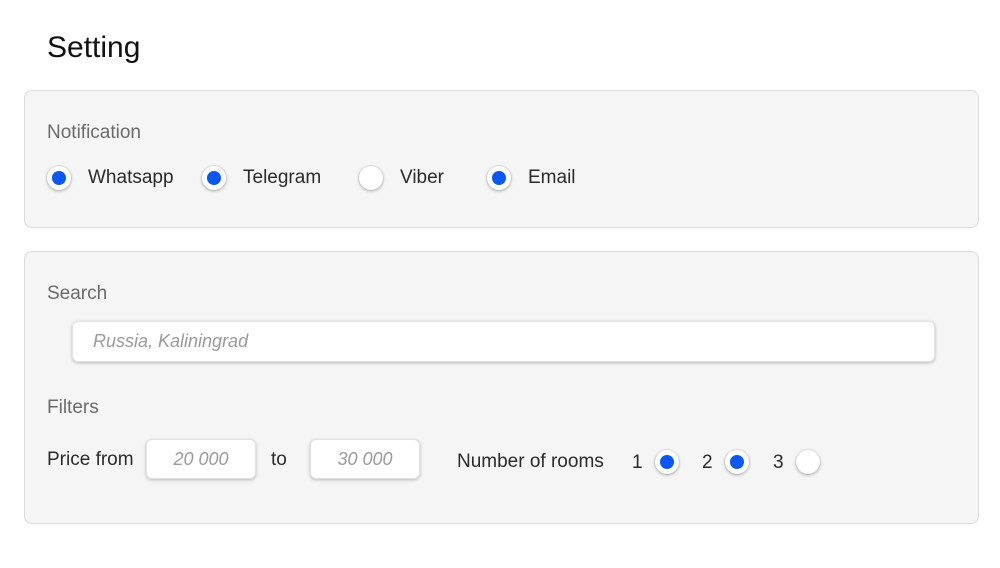 The height and width of the screenshot is (568, 1000). Describe the element at coordinates (73, 407) in the screenshot. I see `filters-label: Filters` at that location.